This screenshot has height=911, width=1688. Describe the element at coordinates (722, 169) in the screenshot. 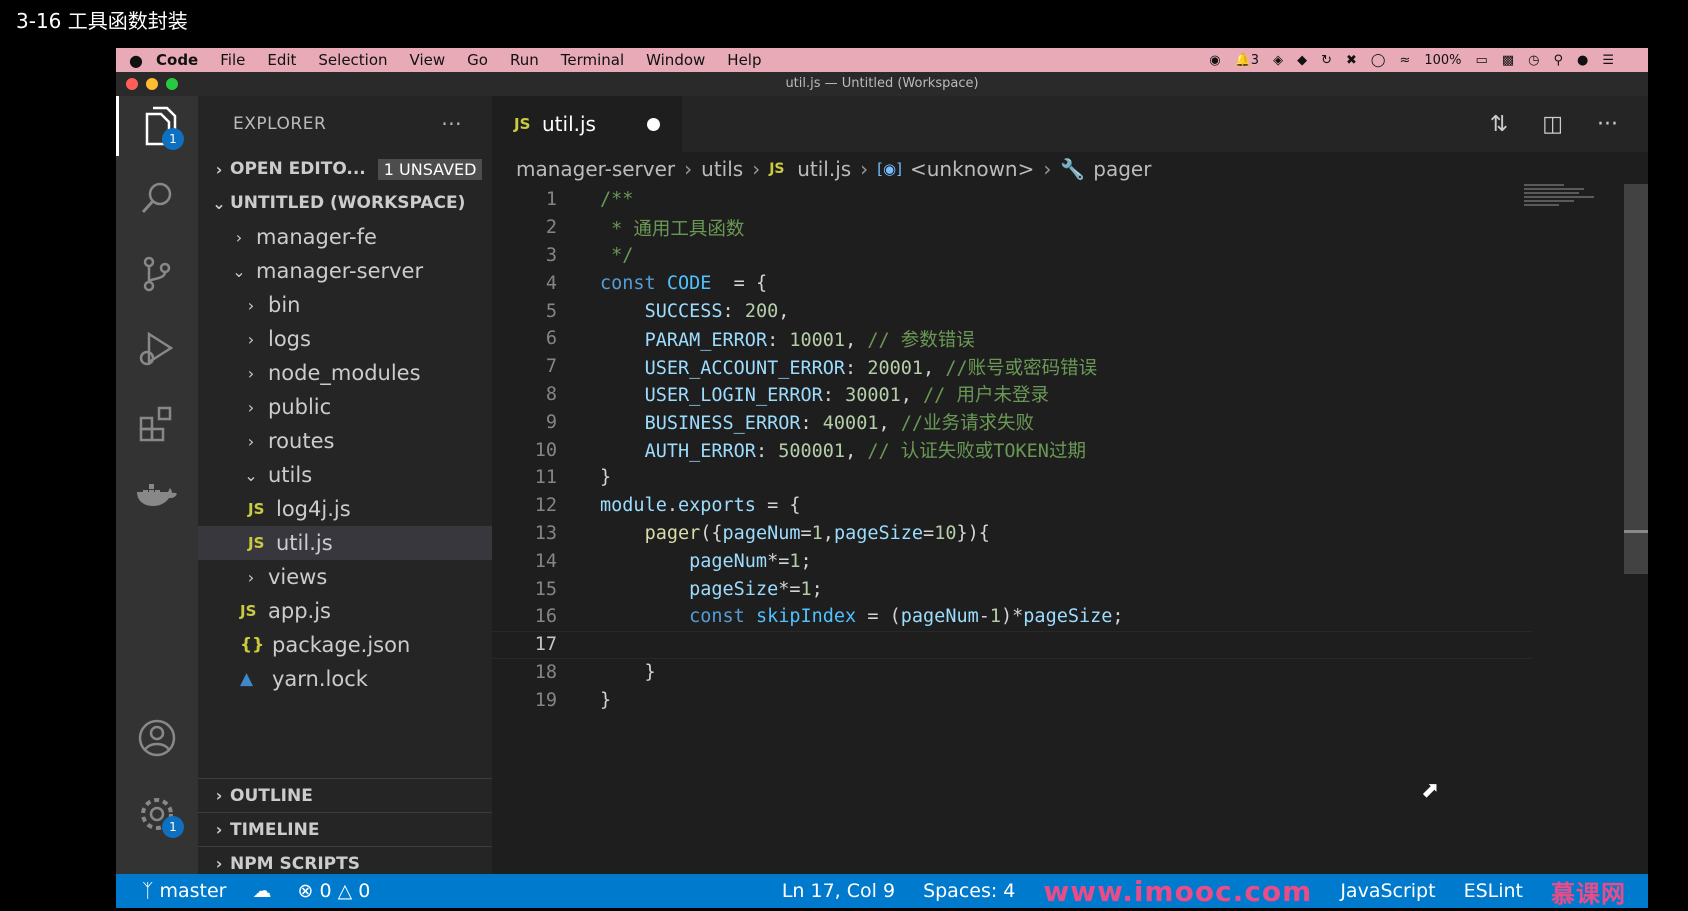

I see `breadcrumb-item: utils` at that location.